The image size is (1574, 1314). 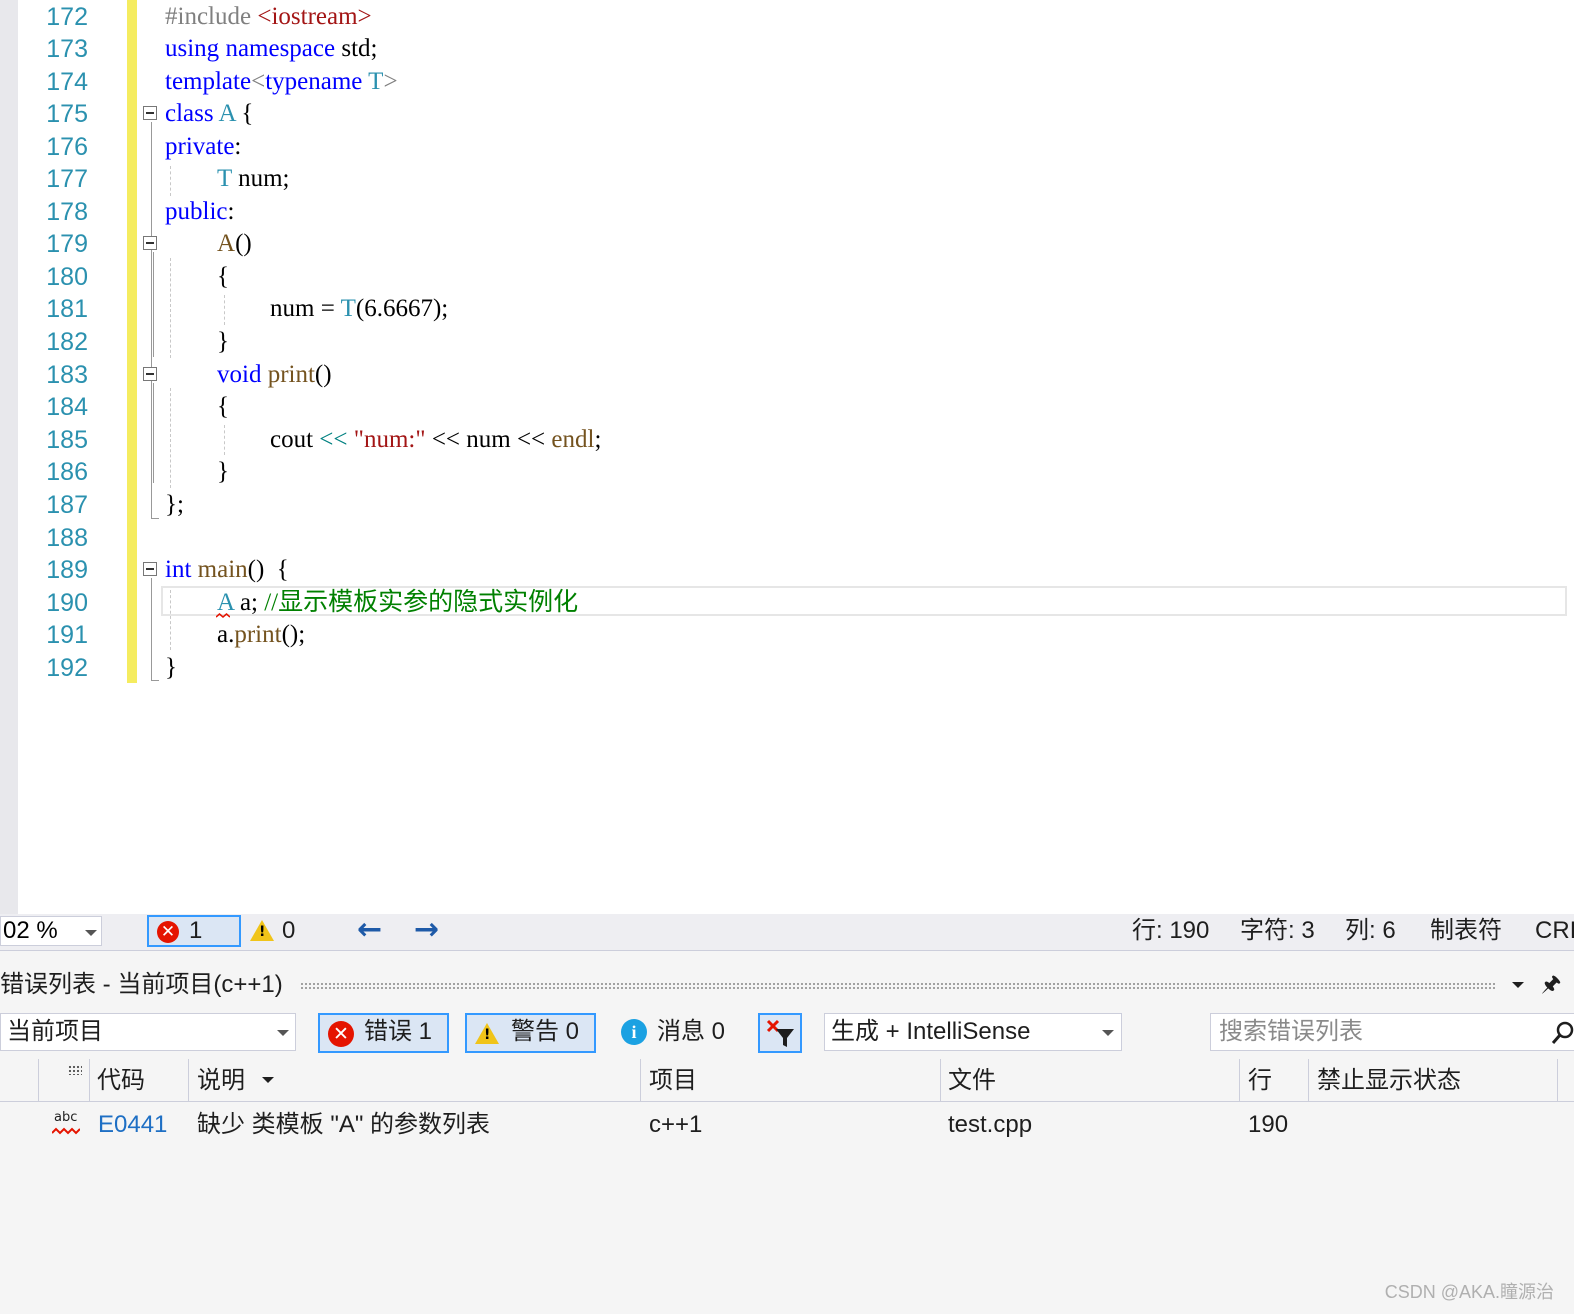 I want to click on editor-status-bar: 02 % ✕ 1 0 ← → 行: 190 字符: 3 列: 6 制表符 CRI, so click(x=787, y=932).